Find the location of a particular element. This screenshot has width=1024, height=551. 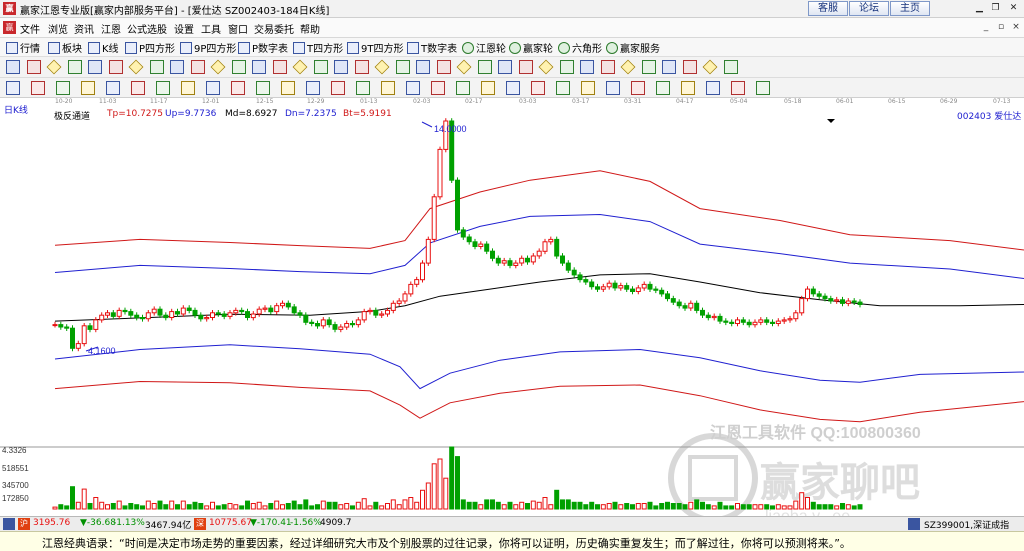

menu-settings: 设置 is located at coordinates (184, 28).